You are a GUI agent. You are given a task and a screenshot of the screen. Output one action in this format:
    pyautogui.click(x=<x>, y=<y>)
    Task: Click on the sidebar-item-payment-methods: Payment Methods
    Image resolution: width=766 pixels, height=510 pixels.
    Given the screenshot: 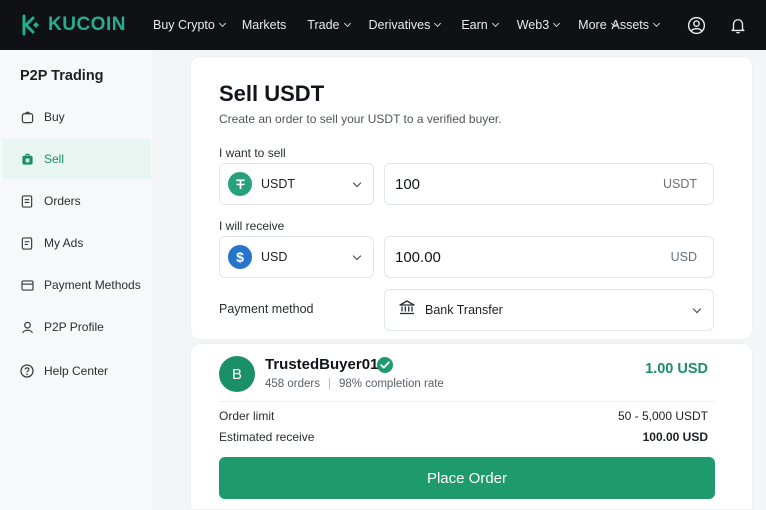 What is the action you would take?
    pyautogui.click(x=76, y=285)
    